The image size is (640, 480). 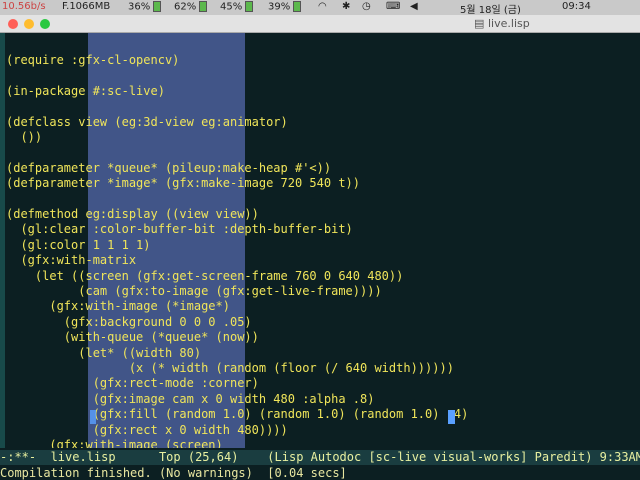 I want to click on battery-1: 36%, so click(x=145, y=7).